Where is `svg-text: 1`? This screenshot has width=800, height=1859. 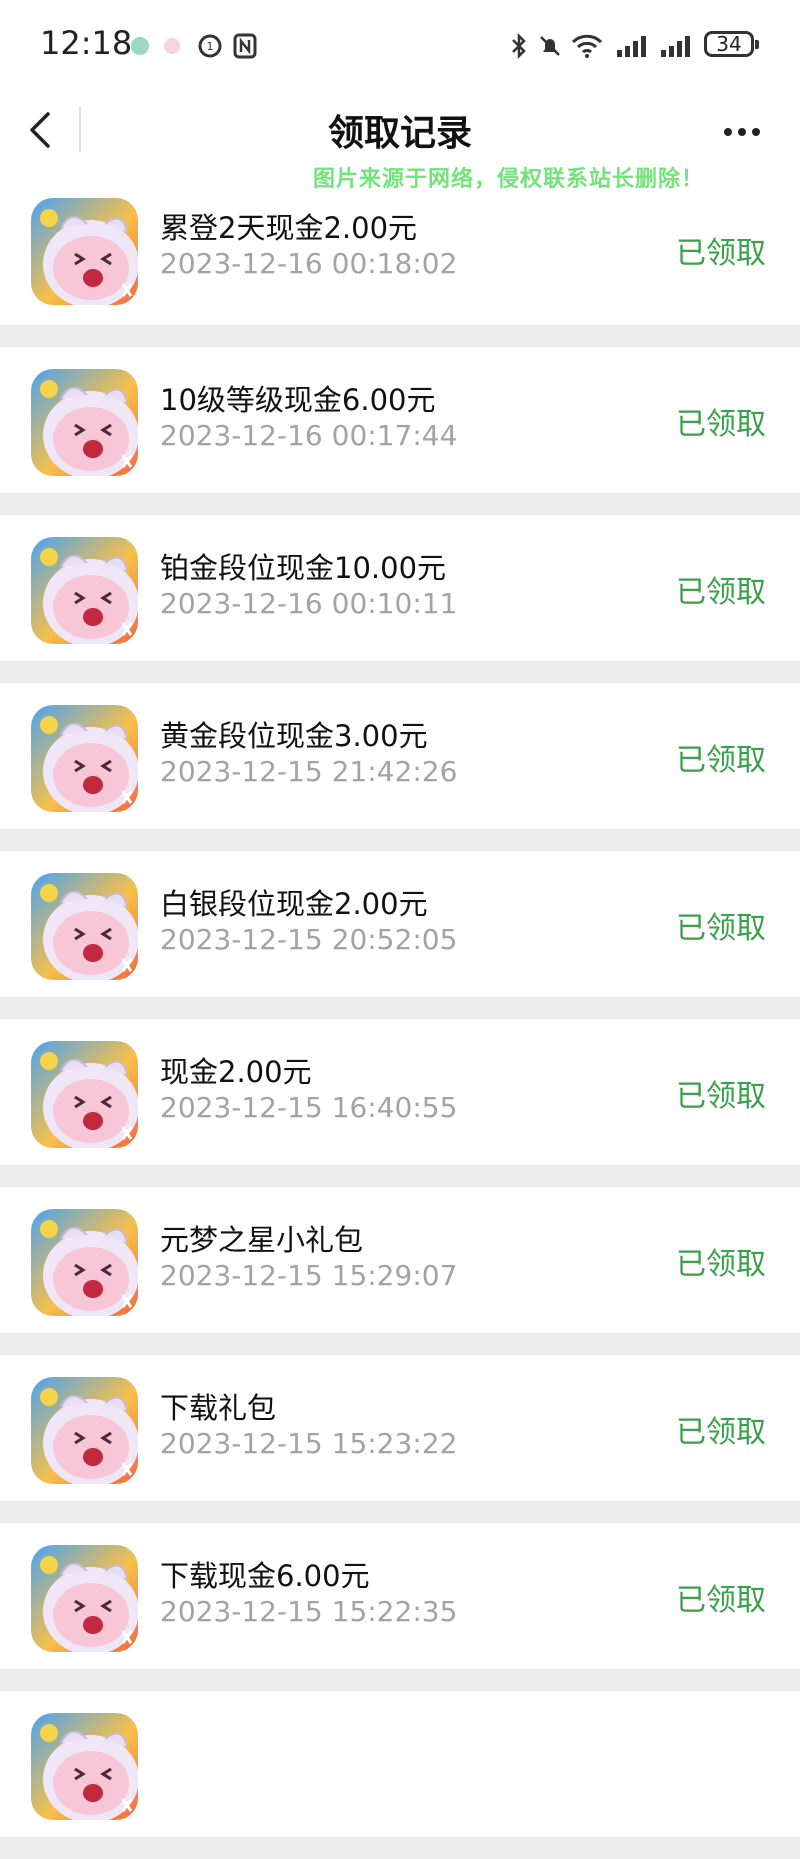 svg-text: 1 is located at coordinates (210, 46).